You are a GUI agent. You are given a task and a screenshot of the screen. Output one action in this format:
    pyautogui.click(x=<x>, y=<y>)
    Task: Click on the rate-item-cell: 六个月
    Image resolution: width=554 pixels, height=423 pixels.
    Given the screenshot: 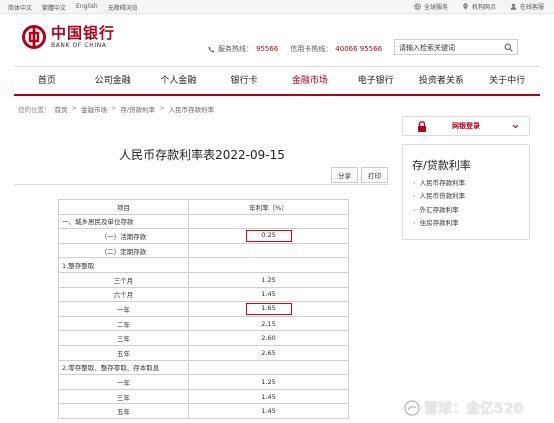 What is the action you would take?
    pyautogui.click(x=123, y=294)
    